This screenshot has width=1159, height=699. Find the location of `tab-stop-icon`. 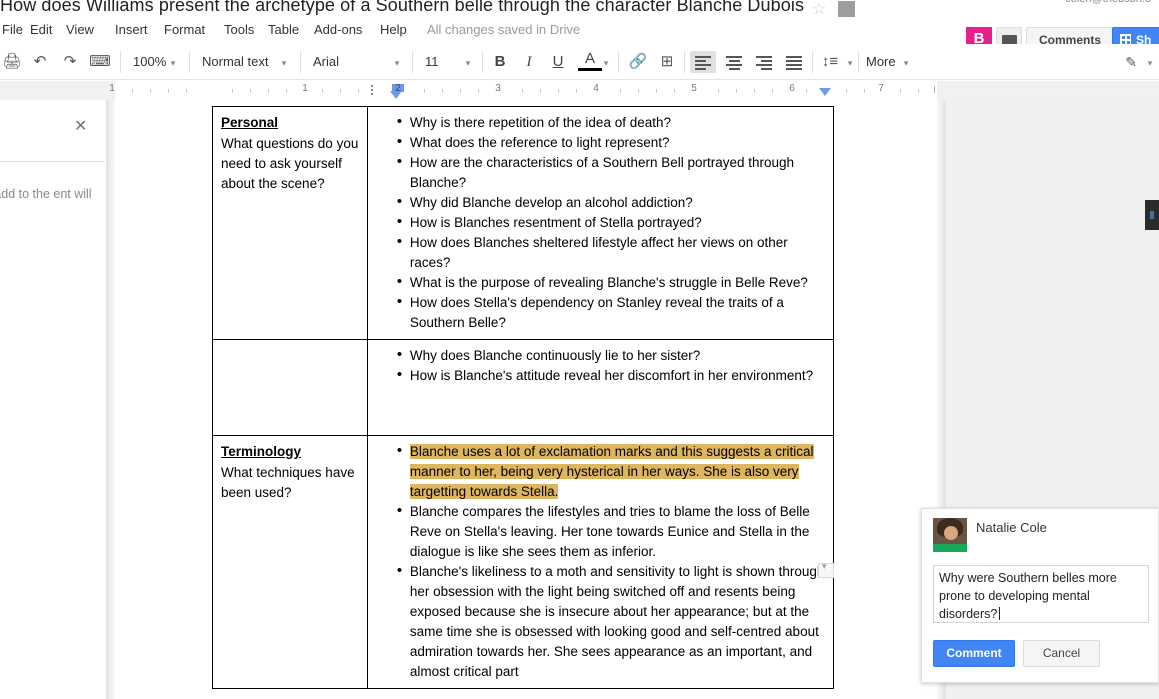

tab-stop-icon is located at coordinates (372, 91).